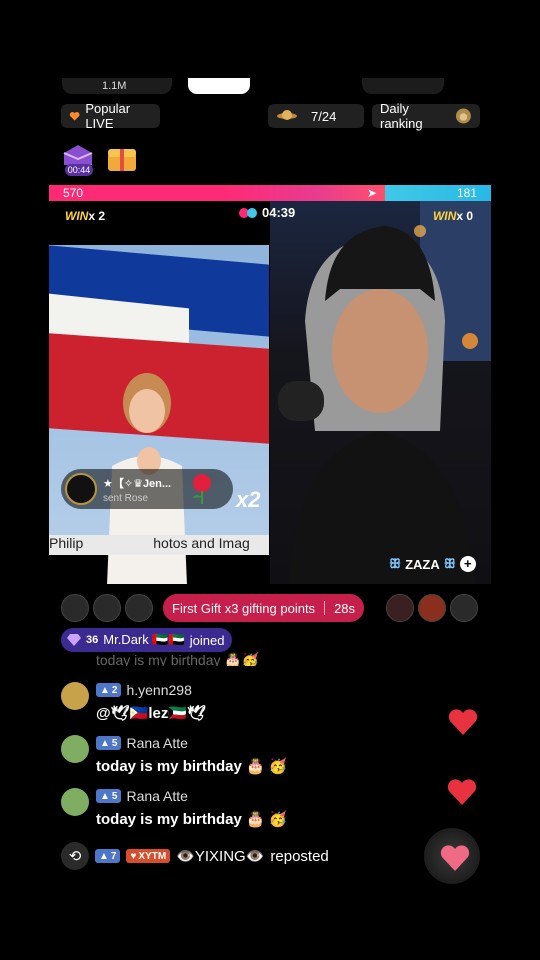 Image resolution: width=540 pixels, height=960 pixels. Describe the element at coordinates (426, 116) in the screenshot. I see `daily-ranking-pill: Daily ranking` at that location.